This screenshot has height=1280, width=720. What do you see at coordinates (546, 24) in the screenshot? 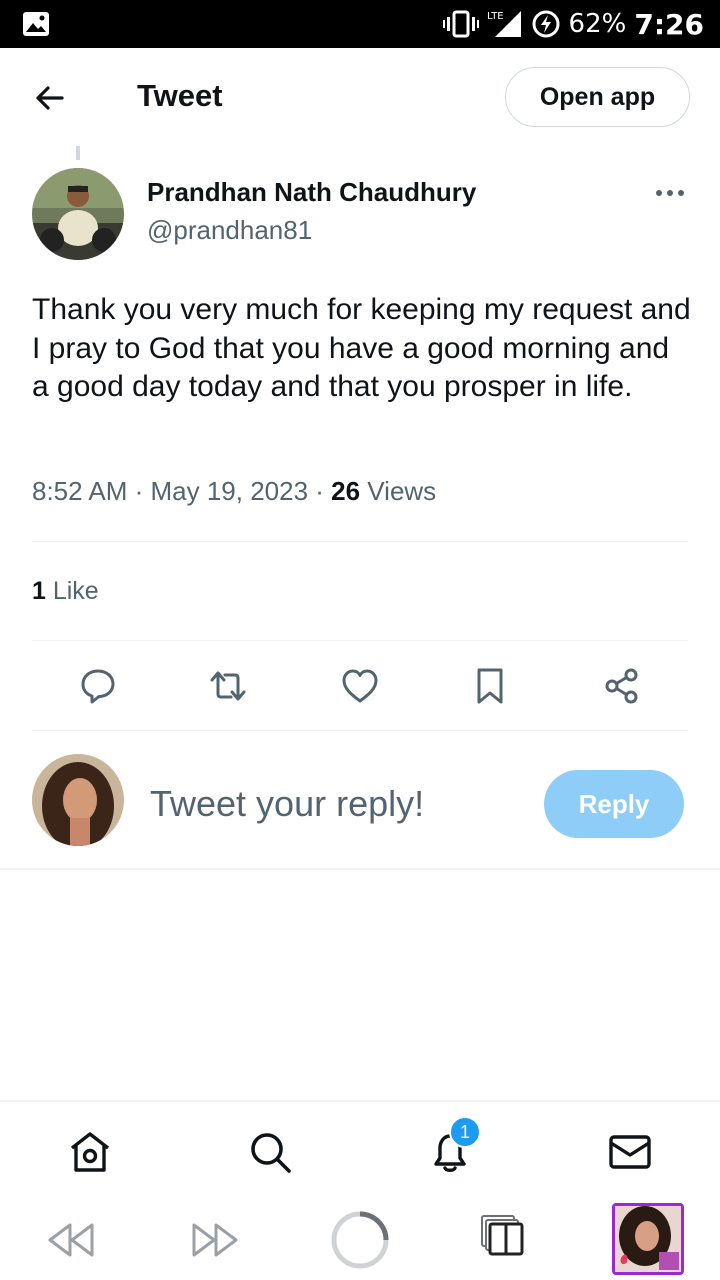
I see `battery-saver-icon` at bounding box center [546, 24].